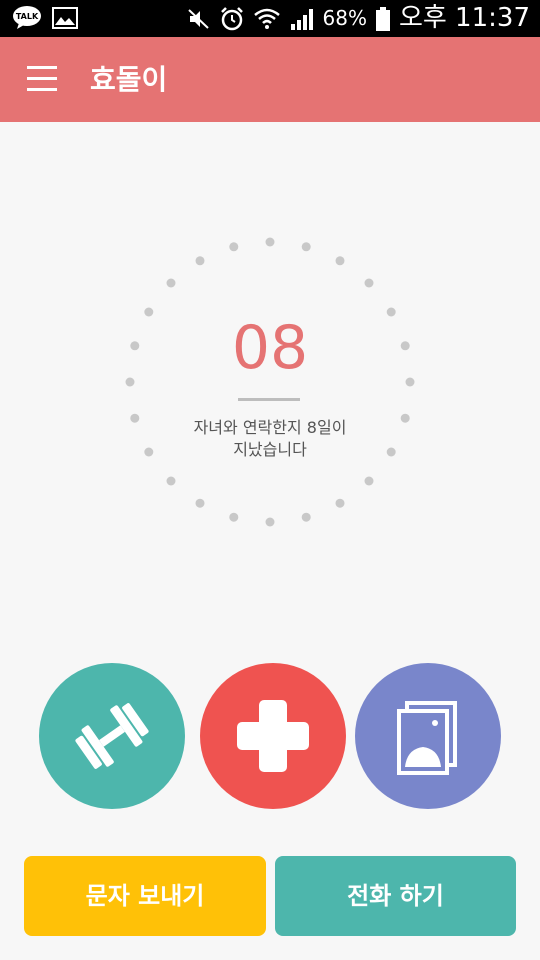 Image resolution: width=540 pixels, height=960 pixels. I want to click on medical-cross-icon, so click(273, 736).